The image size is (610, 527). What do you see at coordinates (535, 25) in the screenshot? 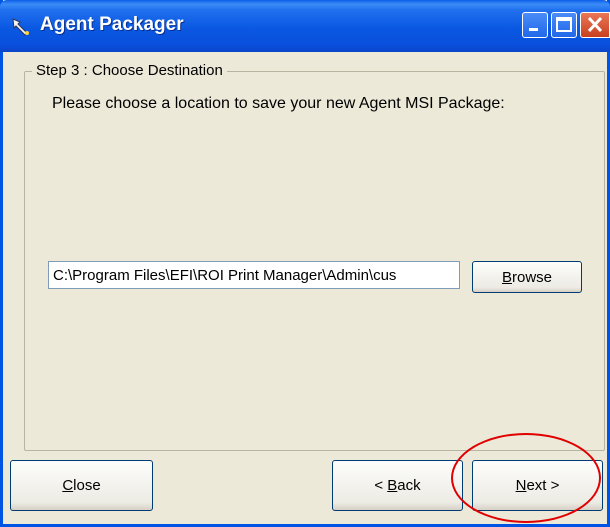
I see `minimize-button` at bounding box center [535, 25].